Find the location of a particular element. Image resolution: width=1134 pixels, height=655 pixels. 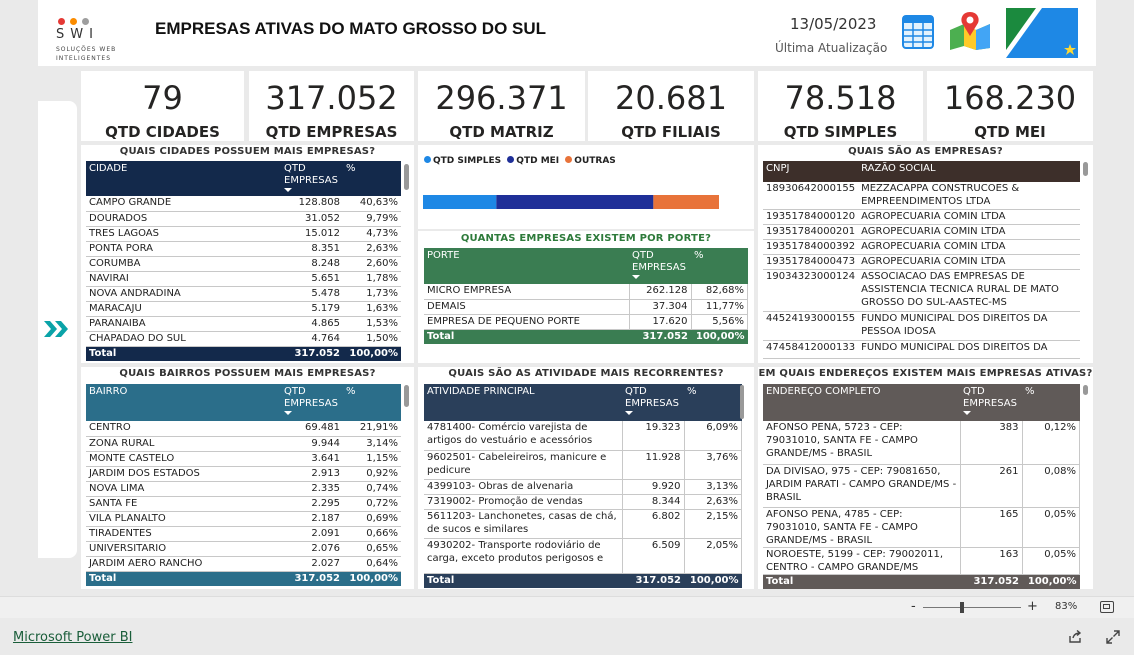

table-cell: 2.295 is located at coordinates (312, 504).